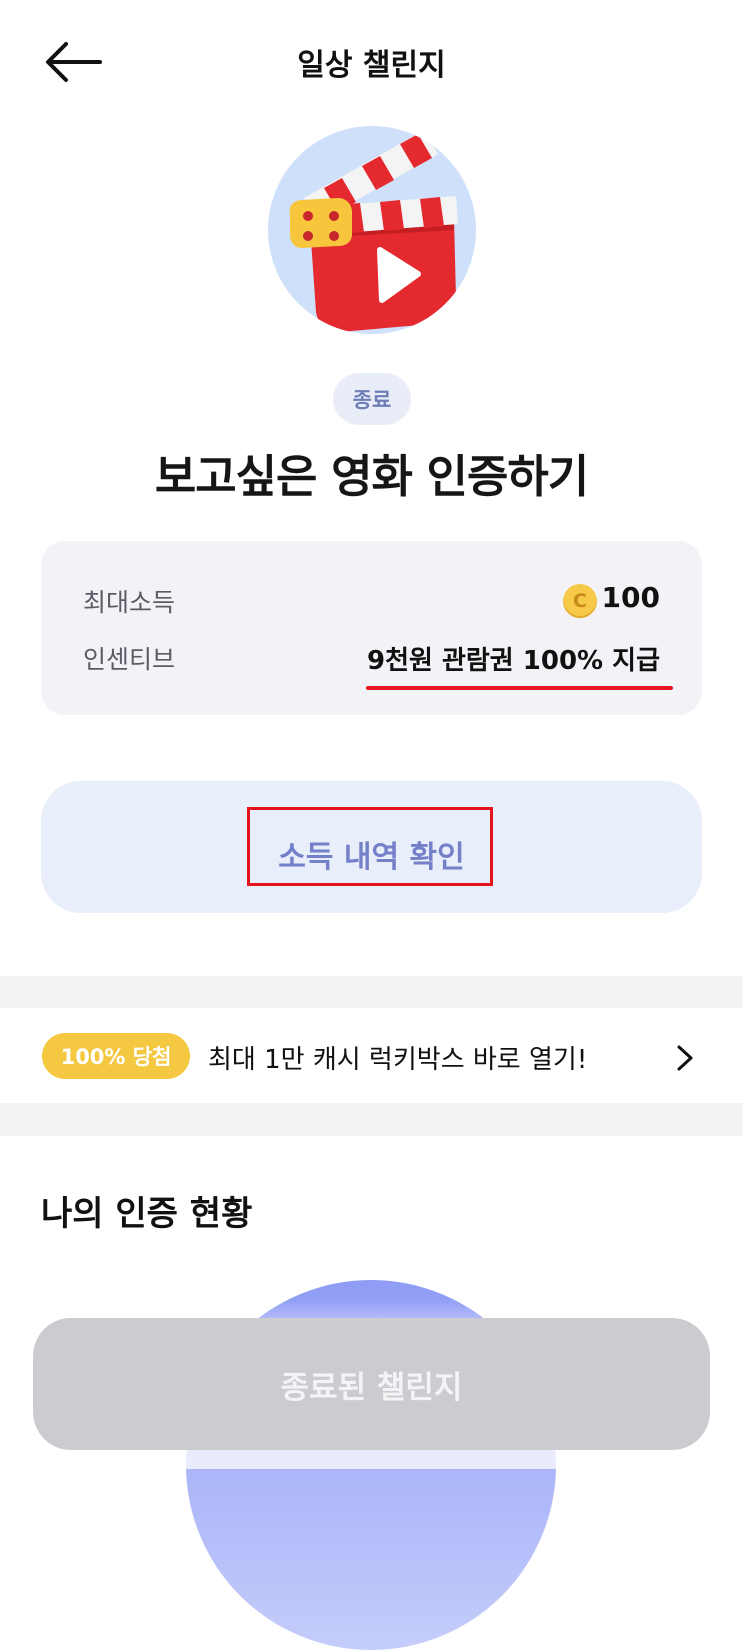 The height and width of the screenshot is (1650, 743). What do you see at coordinates (398, 1060) in the screenshot?
I see `lucky-box-text: 최대 1만 캐시 럭키박스 바로 열기!` at bounding box center [398, 1060].